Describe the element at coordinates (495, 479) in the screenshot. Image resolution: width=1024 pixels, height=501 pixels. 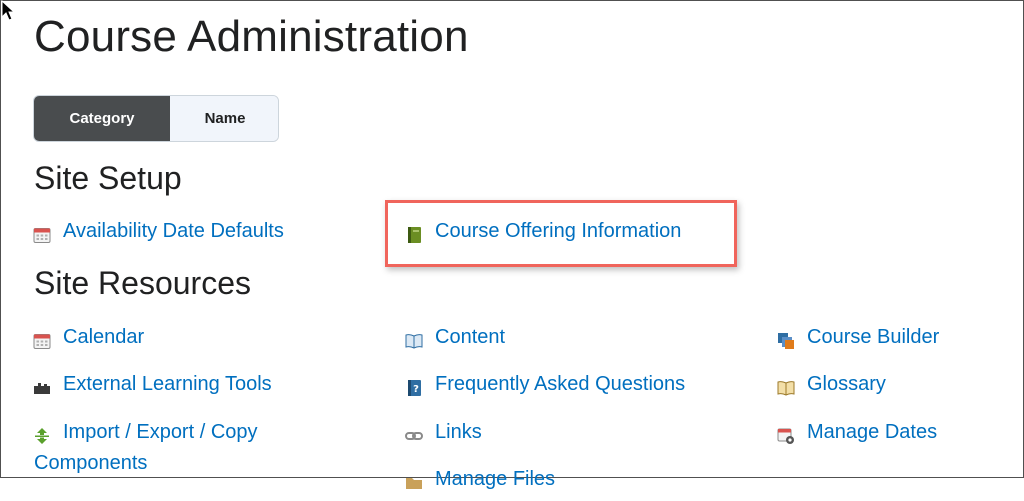
I see `tool-label: Manage Files` at that location.